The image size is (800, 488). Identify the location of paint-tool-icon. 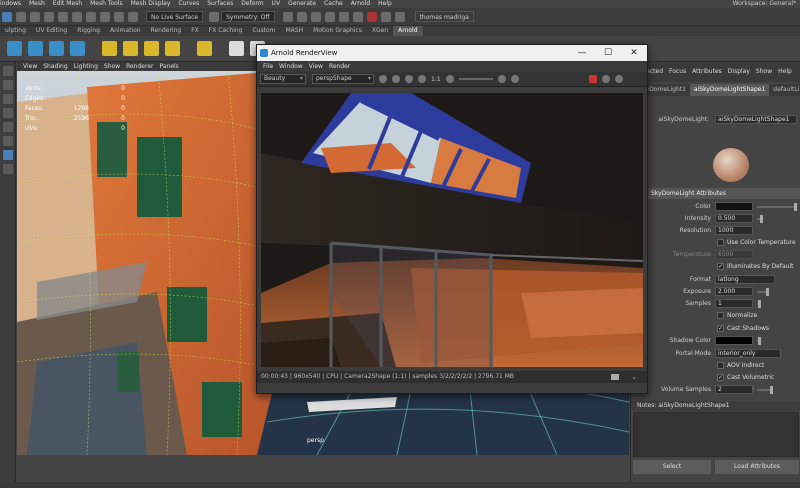
(8, 99).